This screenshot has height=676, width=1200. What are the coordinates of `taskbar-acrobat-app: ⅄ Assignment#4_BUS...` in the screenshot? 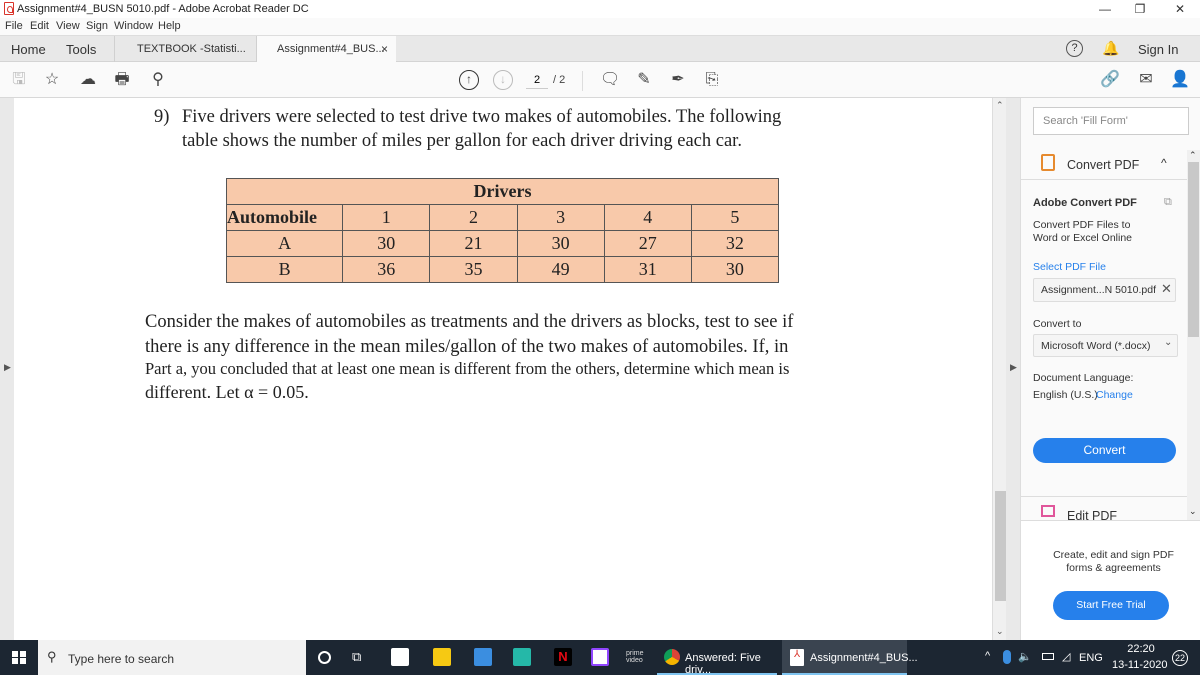 It's located at (850, 657).